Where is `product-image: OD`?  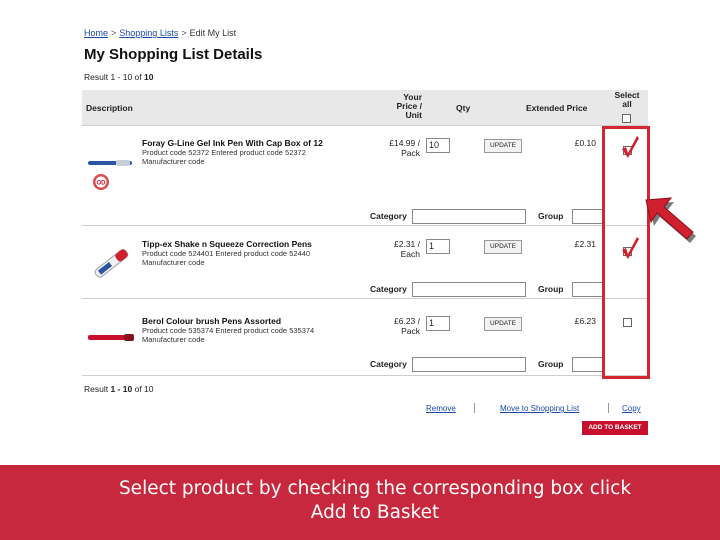
product-image: OD is located at coordinates (111, 176).